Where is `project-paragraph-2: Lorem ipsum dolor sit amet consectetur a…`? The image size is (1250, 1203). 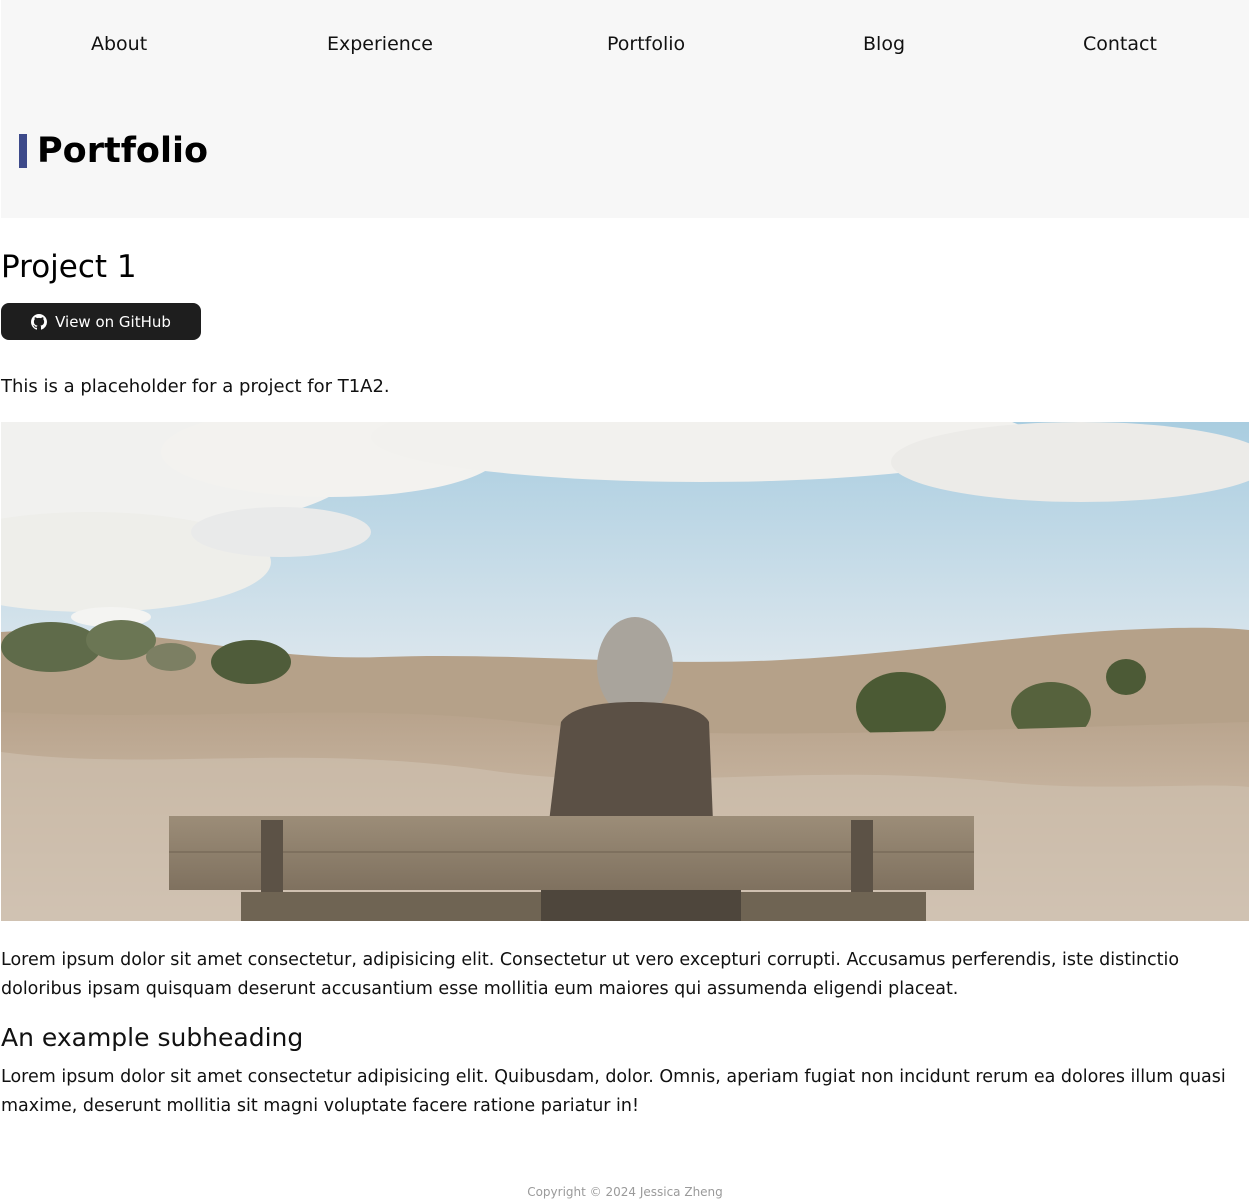 project-paragraph-2: Lorem ipsum dolor sit amet consectetur a… is located at coordinates (613, 1091).